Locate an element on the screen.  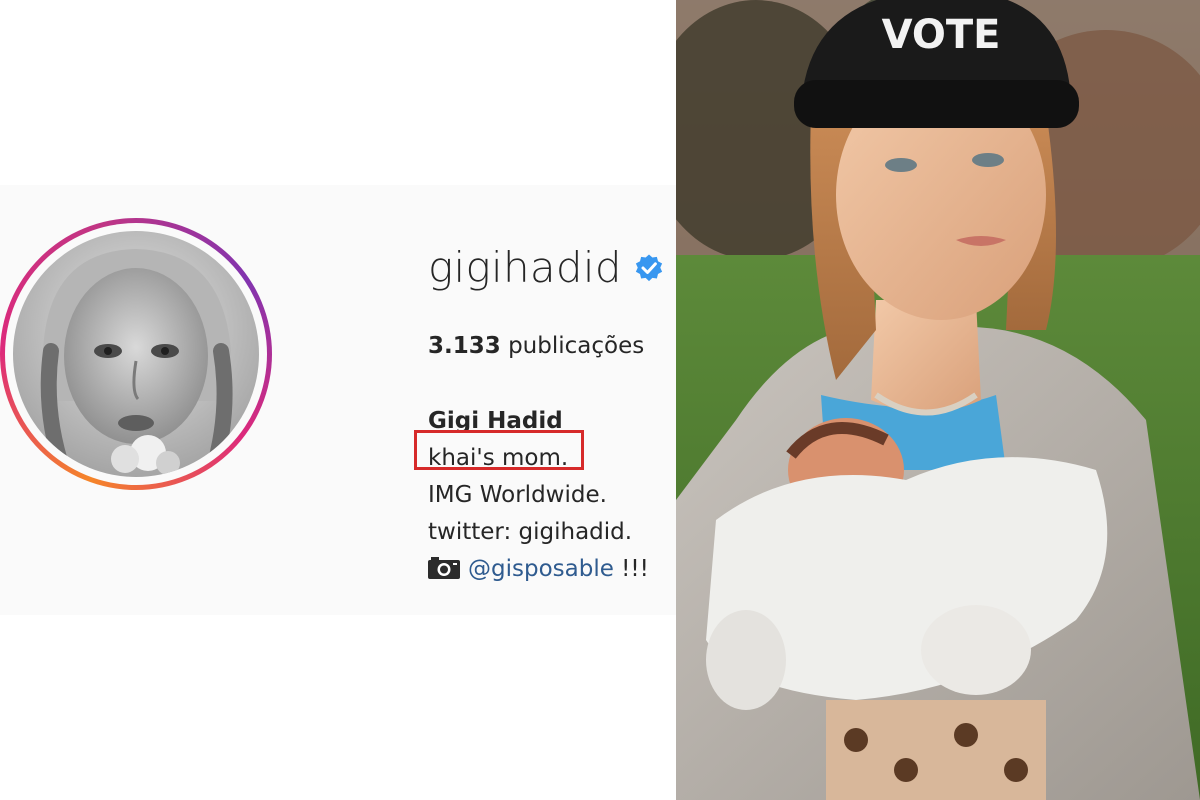
bio-line-twitter: twitter: gigihadid. is located at coordinates (530, 532).